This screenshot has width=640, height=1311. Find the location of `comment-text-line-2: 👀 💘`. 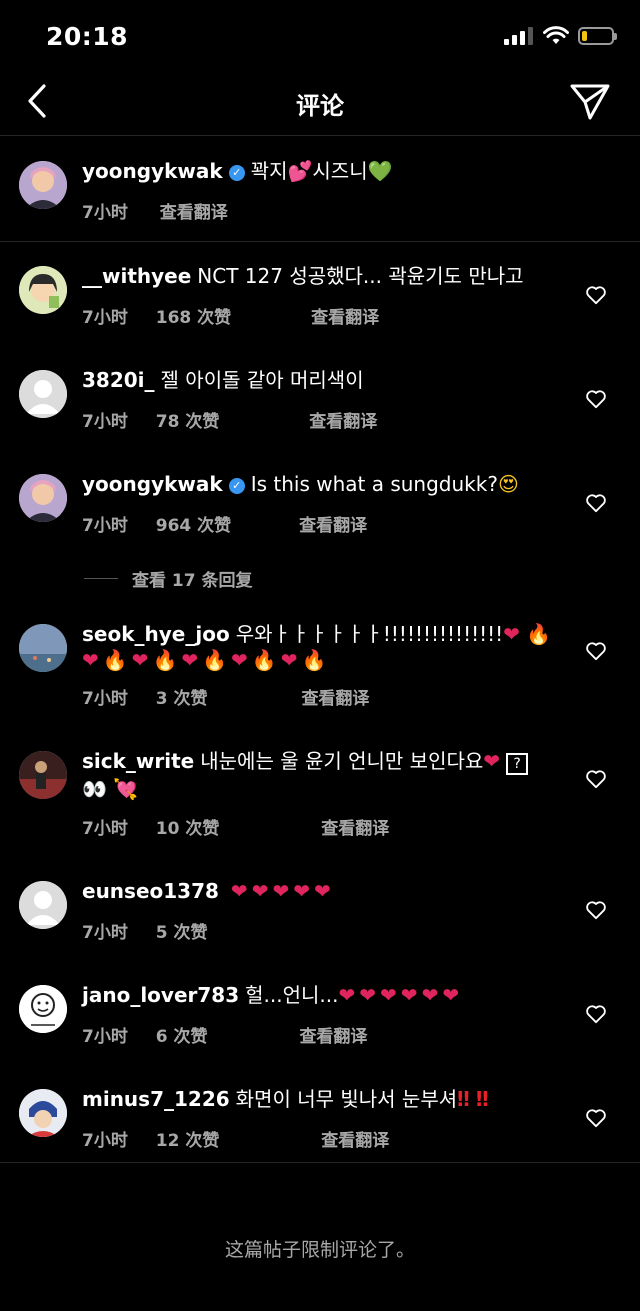

comment-text-line-2: 👀 💘 is located at coordinates (316, 789).